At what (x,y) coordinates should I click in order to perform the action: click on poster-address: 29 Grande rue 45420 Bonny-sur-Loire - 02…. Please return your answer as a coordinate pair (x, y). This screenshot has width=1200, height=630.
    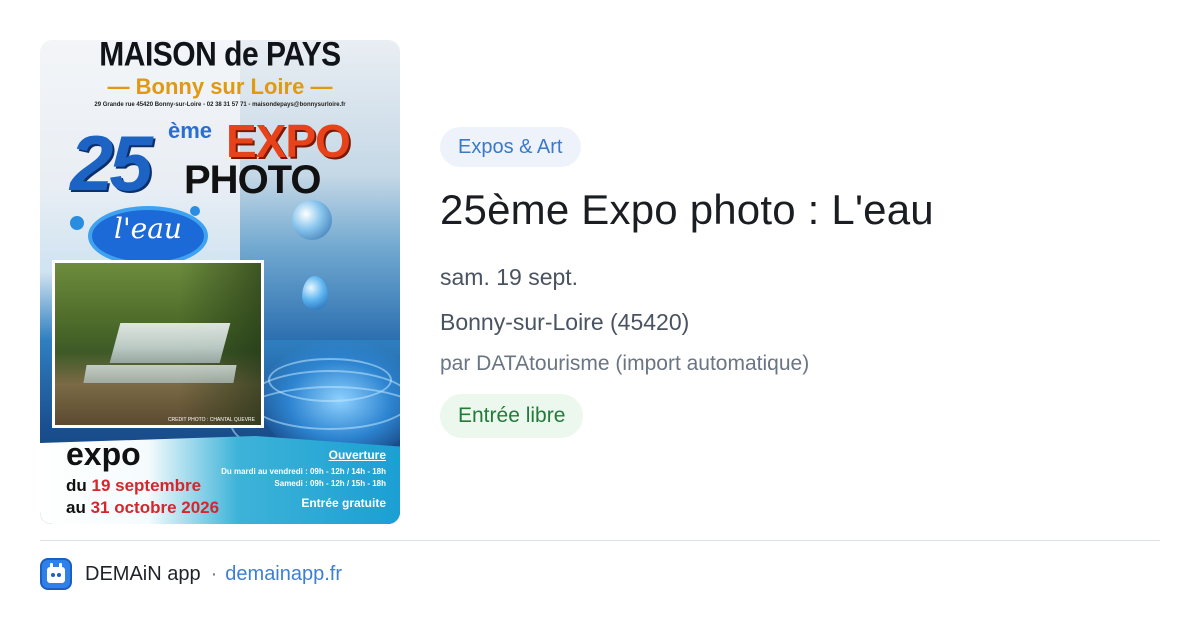
    Looking at the image, I should click on (220, 105).